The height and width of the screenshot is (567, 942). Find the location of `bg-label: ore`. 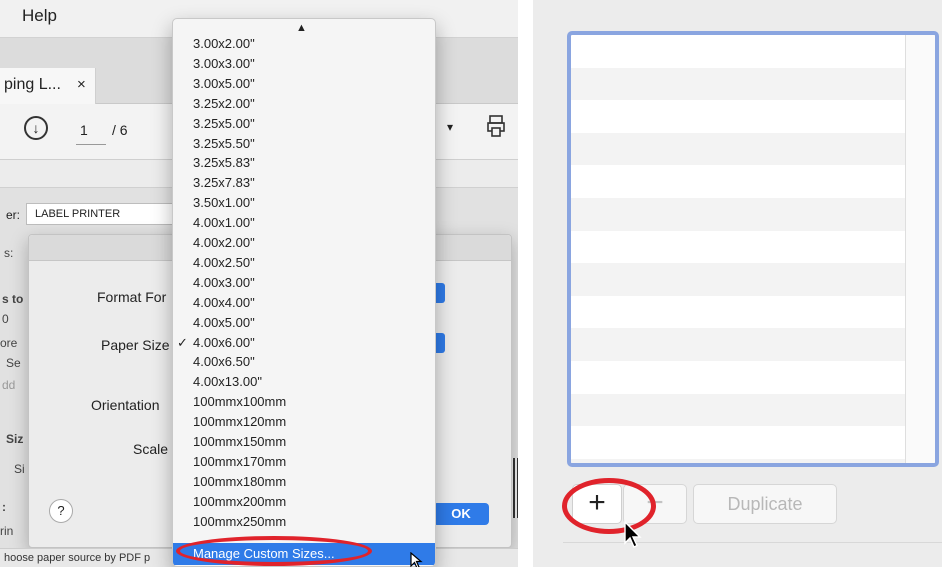

bg-label: ore is located at coordinates (9, 343).